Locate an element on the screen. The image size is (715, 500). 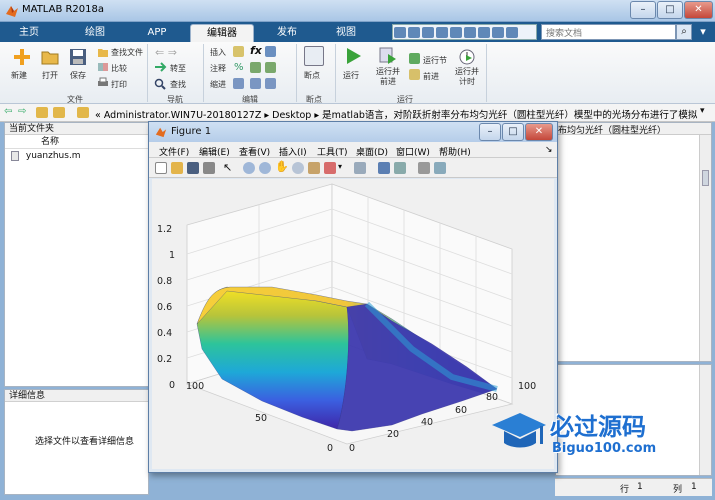
figure-close-button: ✕ is located at coordinates (539, 132).